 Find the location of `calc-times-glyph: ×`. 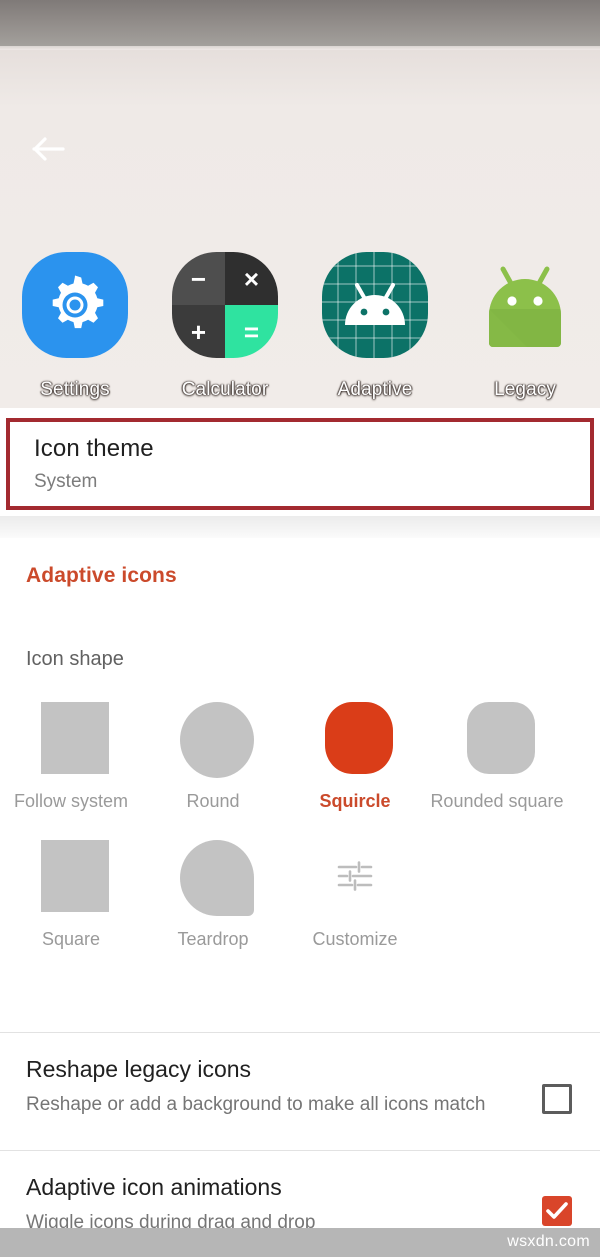

calc-times-glyph: × is located at coordinates (251, 278).